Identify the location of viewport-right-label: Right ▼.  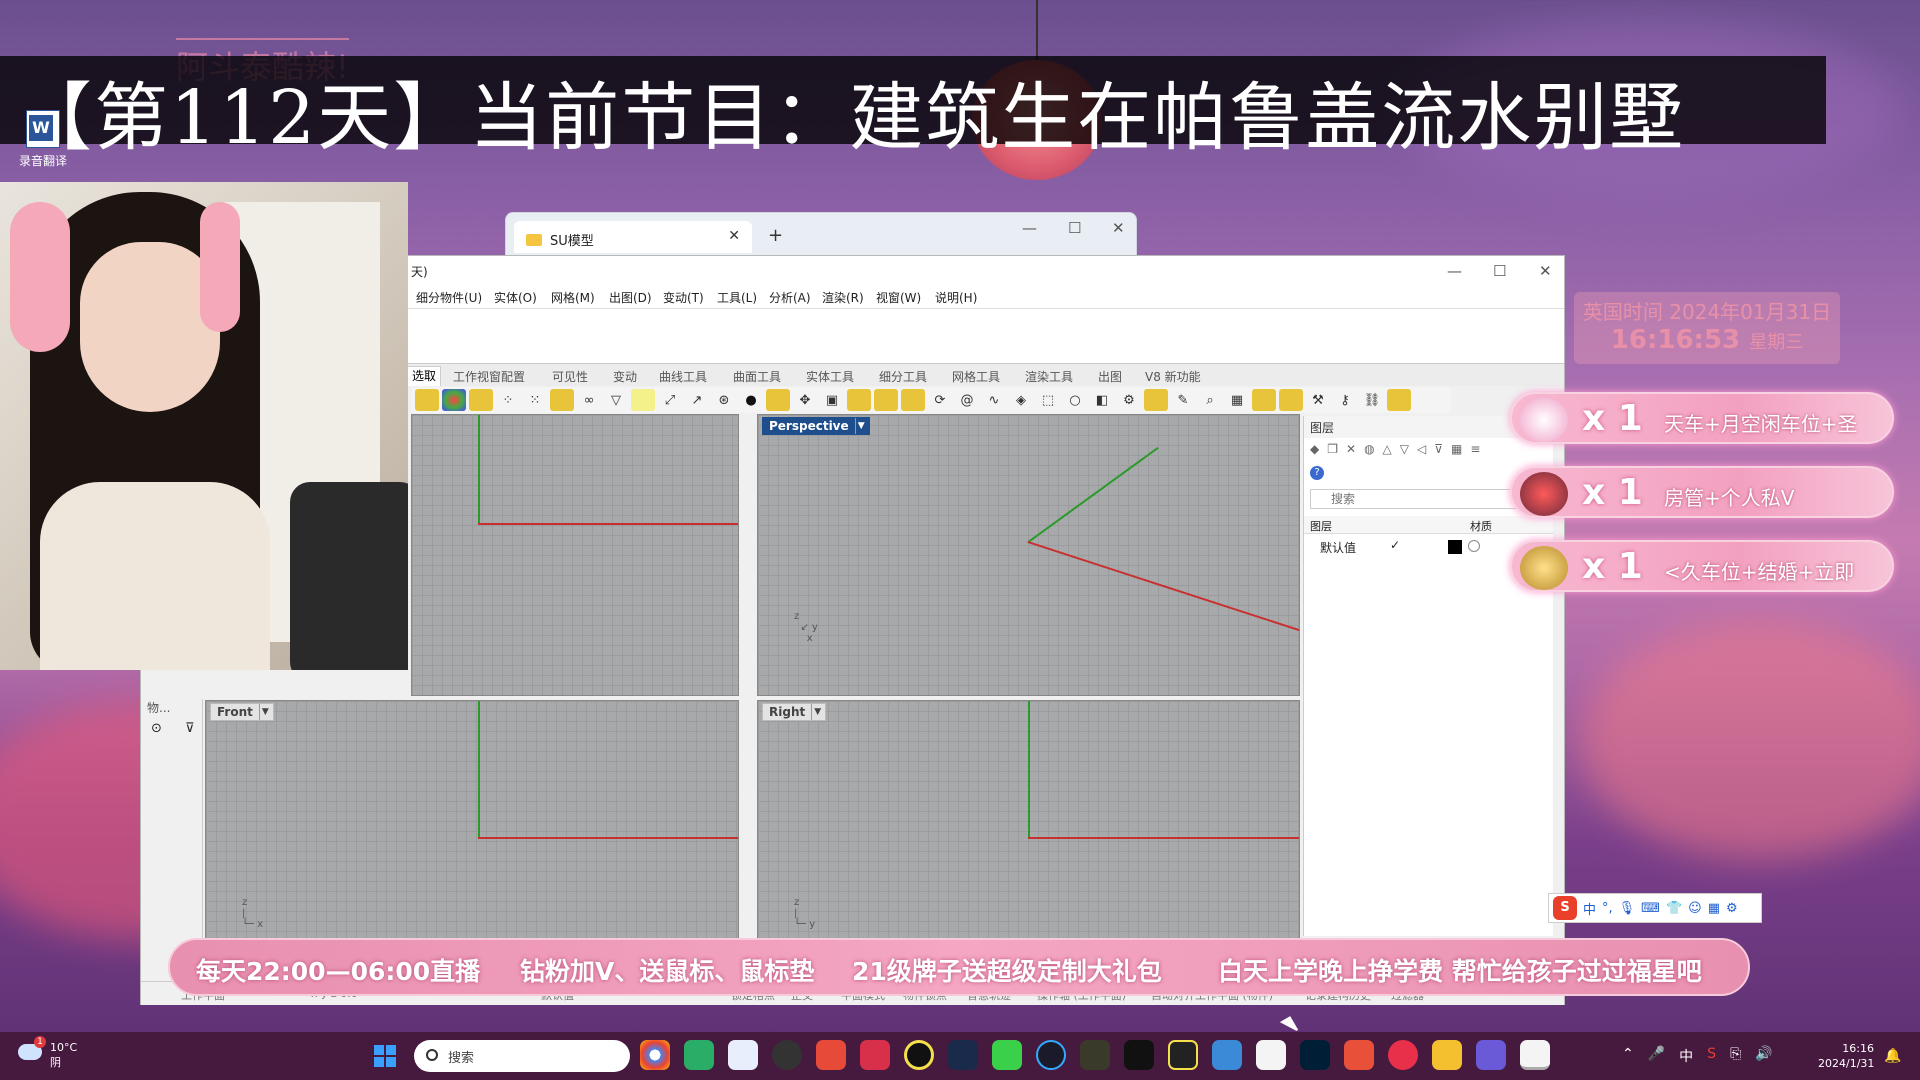
(794, 712).